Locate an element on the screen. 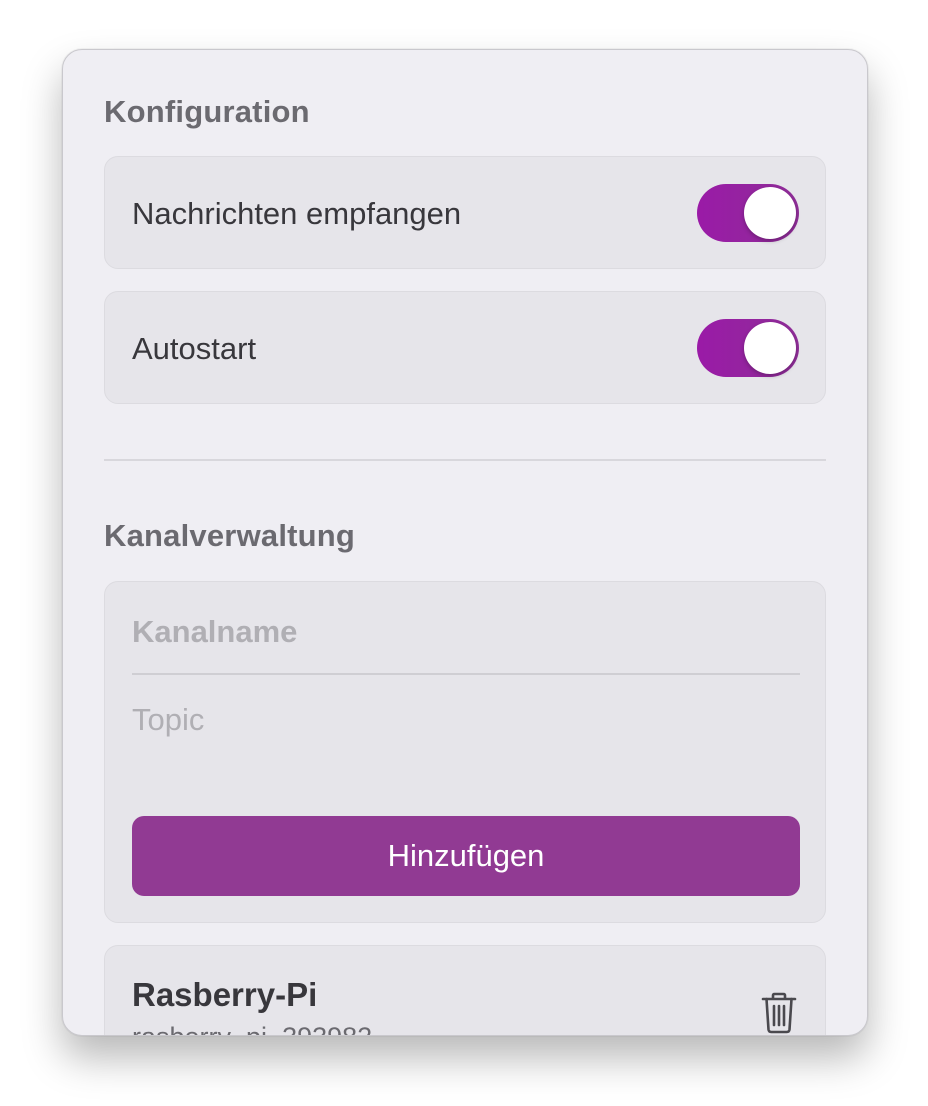 The image size is (928, 1106). receive-messages-toggle is located at coordinates (748, 213).